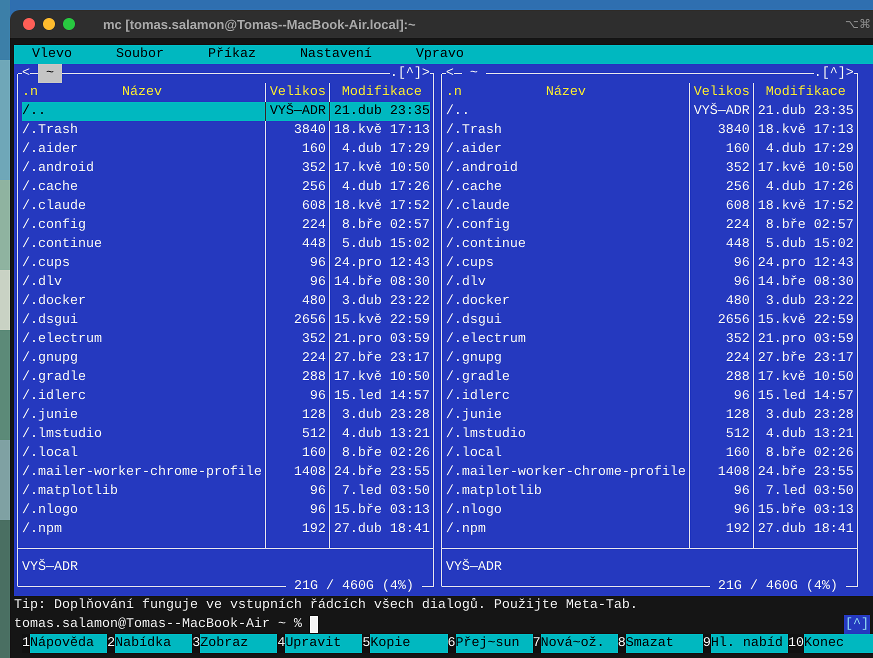 Image resolution: width=873 pixels, height=658 pixels. I want to click on menu-item: Příkaz, so click(232, 54).